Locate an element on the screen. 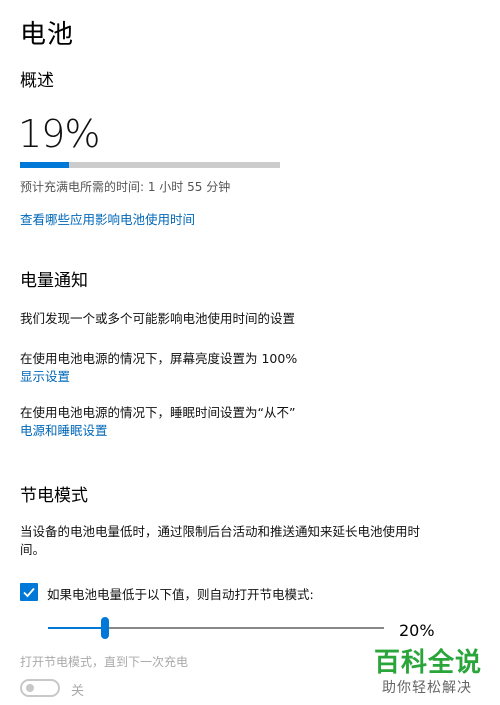 The image size is (500, 705). battery-saver-toggle is located at coordinates (40, 688).